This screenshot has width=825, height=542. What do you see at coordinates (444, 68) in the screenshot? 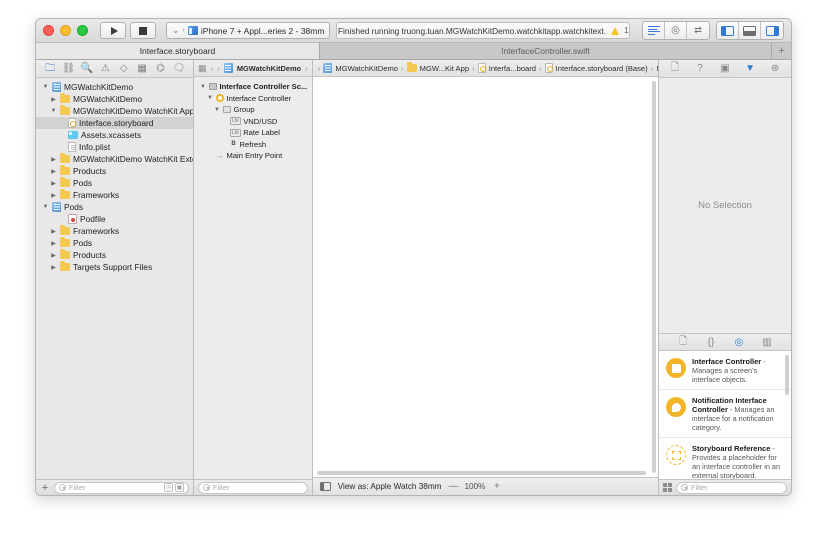
I see `crumb-group: MGW...Kit App` at bounding box center [444, 68].